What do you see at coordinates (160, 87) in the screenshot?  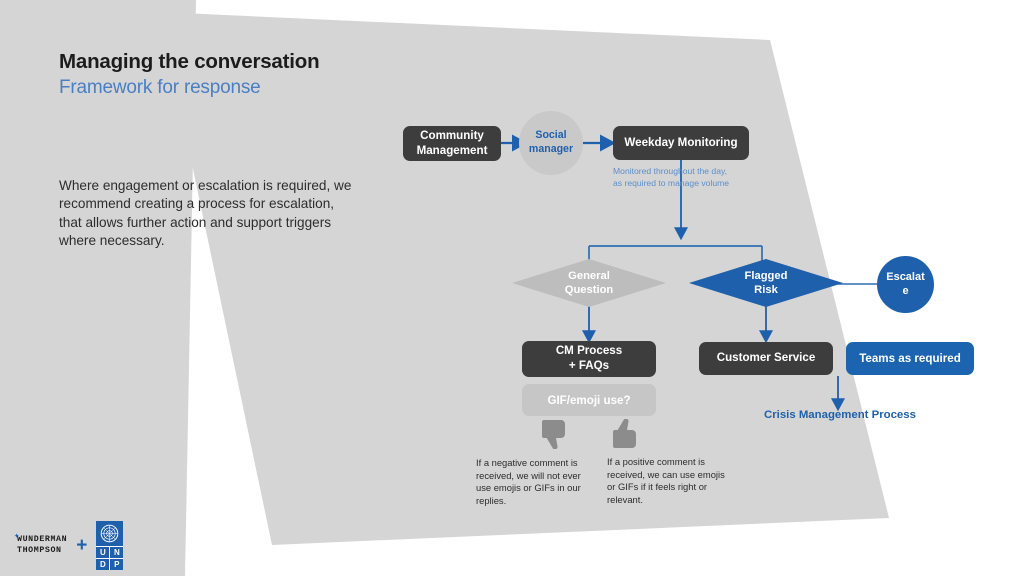 I see `title-subtitle: Framework for response` at bounding box center [160, 87].